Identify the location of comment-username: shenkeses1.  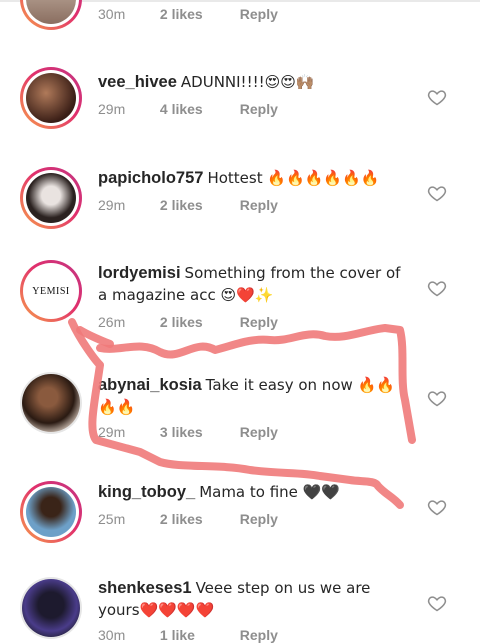
(145, 588).